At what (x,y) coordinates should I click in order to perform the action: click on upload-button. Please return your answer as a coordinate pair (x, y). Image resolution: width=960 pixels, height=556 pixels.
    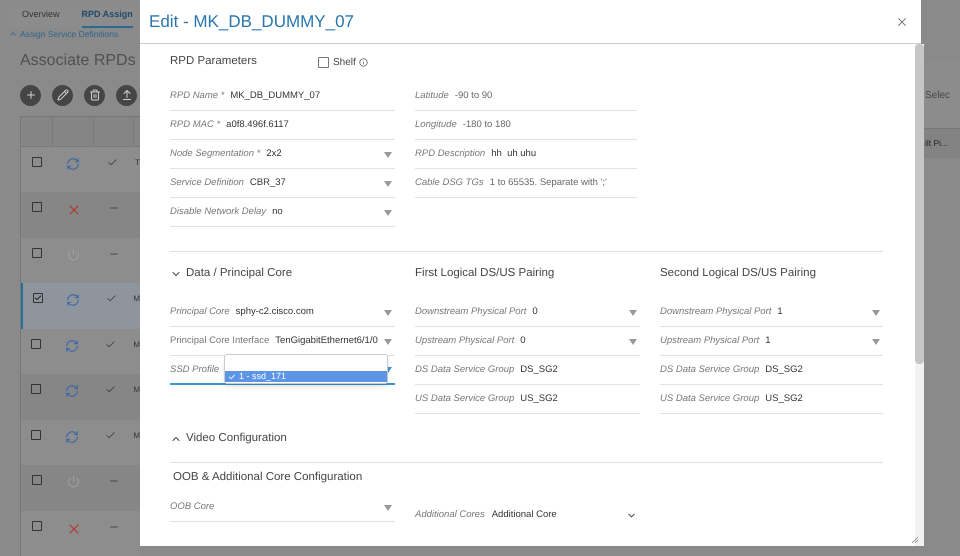
    Looking at the image, I should click on (126, 95).